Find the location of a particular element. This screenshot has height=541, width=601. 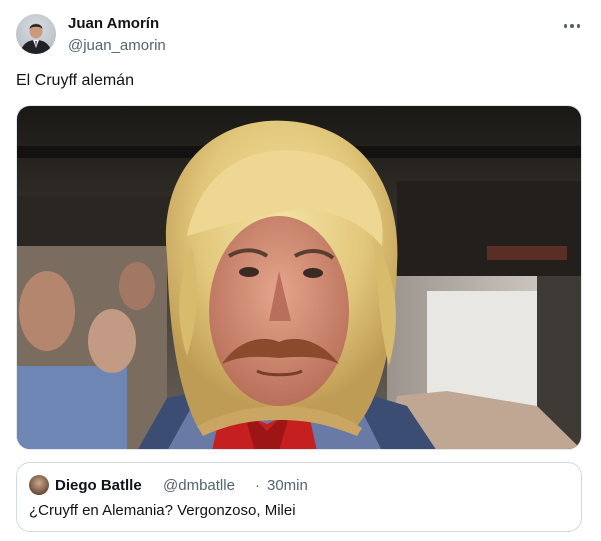

more-options-icon is located at coordinates (572, 26).